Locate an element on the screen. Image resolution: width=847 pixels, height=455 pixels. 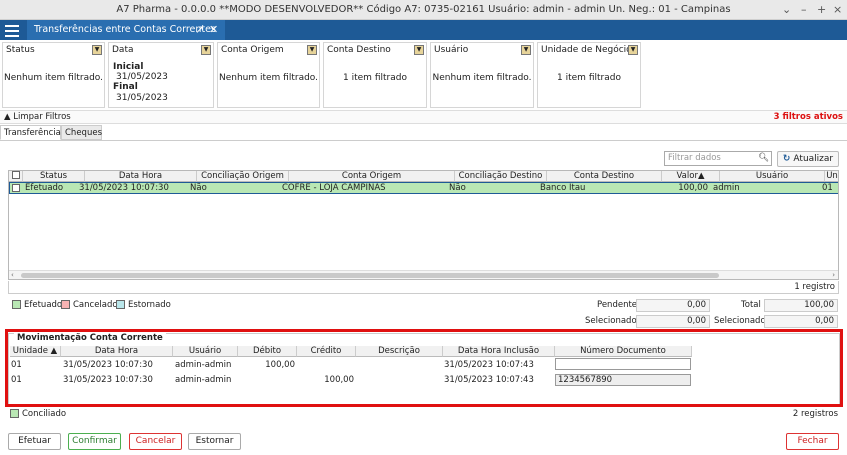
total-label: Total is located at coordinates (751, 305).